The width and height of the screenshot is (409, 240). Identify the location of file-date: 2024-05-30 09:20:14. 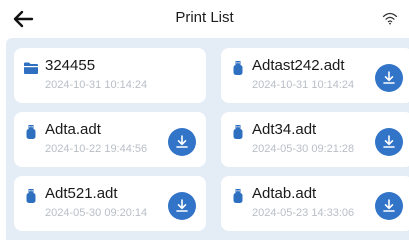
(96, 213).